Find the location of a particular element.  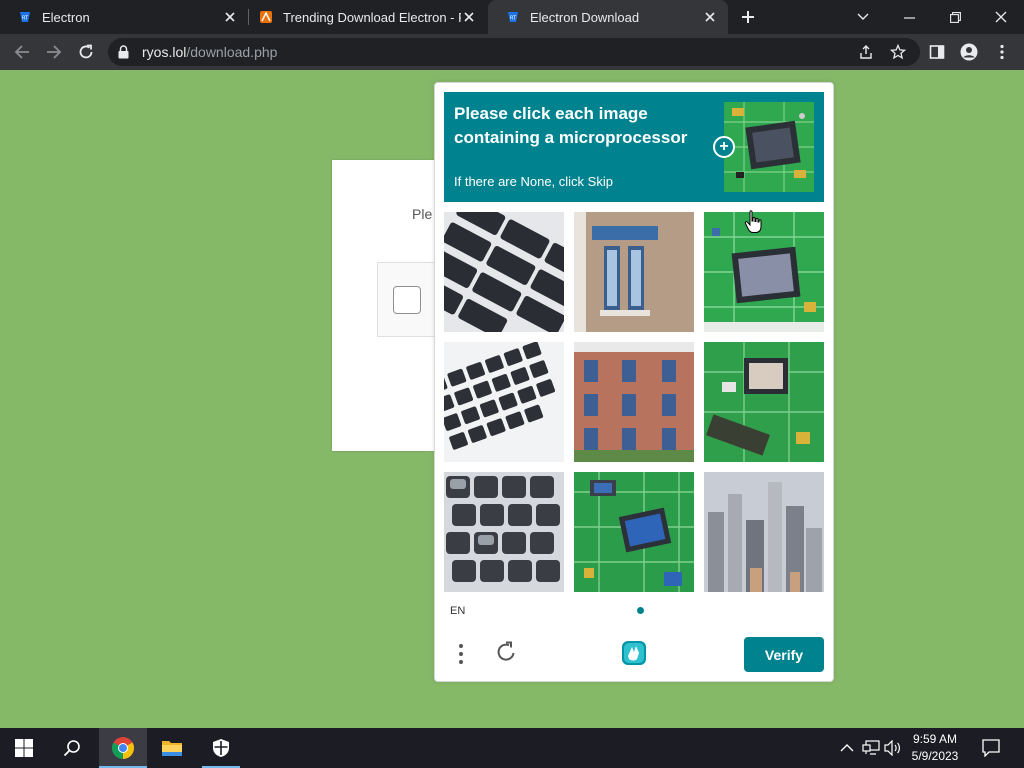

refresh-challenge-button is located at coordinates (506, 652).